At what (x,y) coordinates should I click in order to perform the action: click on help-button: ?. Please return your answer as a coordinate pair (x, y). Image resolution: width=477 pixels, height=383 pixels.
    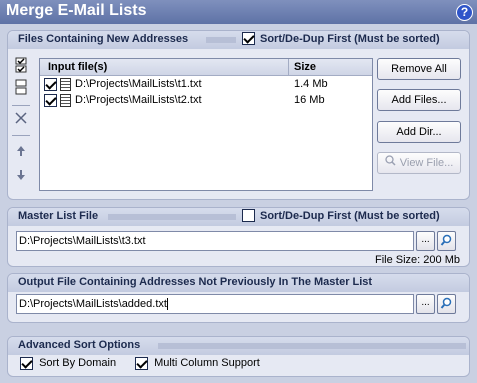
    Looking at the image, I should click on (464, 12).